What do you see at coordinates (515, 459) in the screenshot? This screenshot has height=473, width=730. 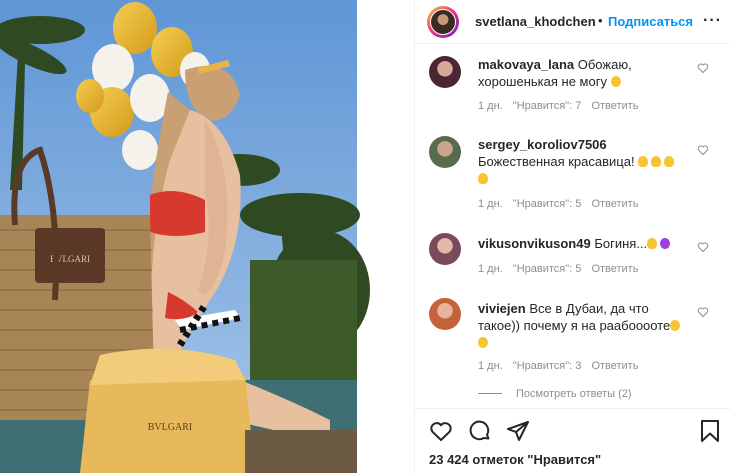 I see `likes-count: 23 424 отметок "Нравится"` at bounding box center [515, 459].